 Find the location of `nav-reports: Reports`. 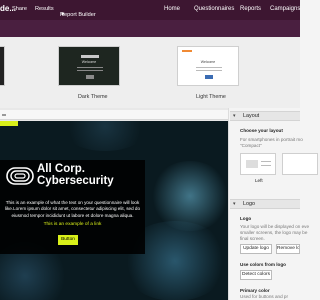

nav-reports: Reports is located at coordinates (250, 9).